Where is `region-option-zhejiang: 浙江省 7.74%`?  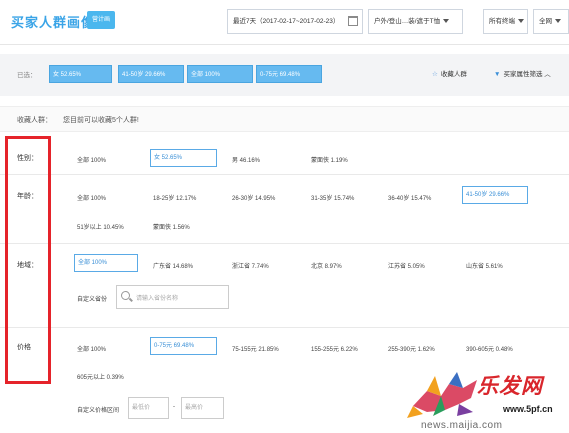 region-option-zhejiang: 浙江省 7.74% is located at coordinates (250, 265).